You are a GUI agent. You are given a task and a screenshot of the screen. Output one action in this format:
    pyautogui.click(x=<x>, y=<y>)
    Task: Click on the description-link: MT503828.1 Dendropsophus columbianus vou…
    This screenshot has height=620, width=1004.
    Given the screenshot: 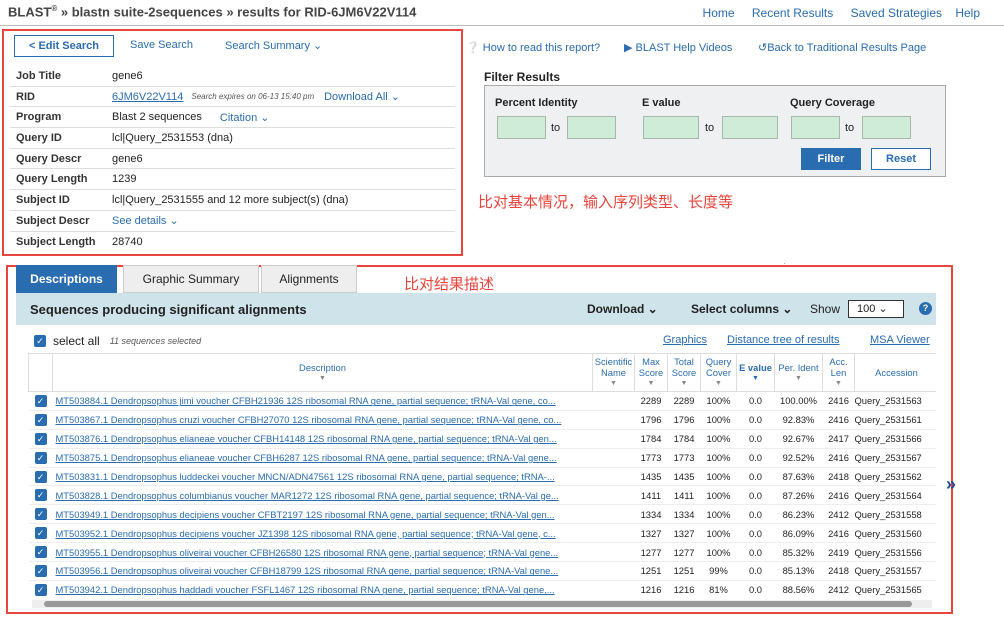 What is the action you would take?
    pyautogui.click(x=322, y=495)
    